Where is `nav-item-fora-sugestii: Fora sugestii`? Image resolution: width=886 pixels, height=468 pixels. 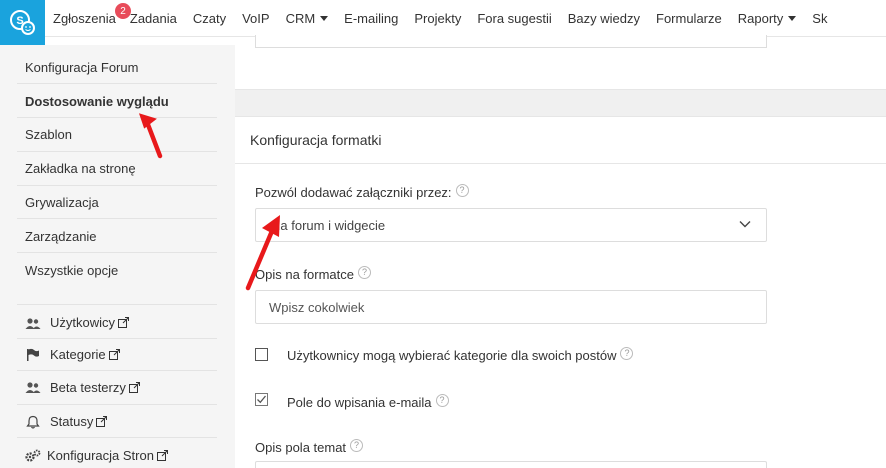 nav-item-fora-sugestii: Fora sugestii is located at coordinates (514, 18).